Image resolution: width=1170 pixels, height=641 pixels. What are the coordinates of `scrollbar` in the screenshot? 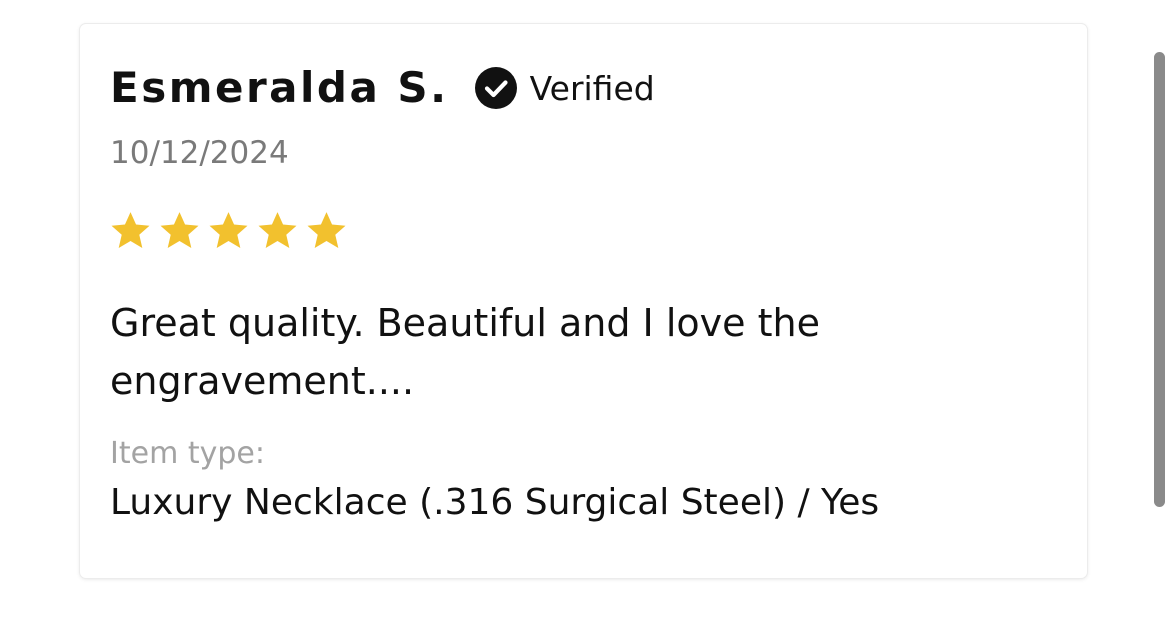 It's located at (1159, 320).